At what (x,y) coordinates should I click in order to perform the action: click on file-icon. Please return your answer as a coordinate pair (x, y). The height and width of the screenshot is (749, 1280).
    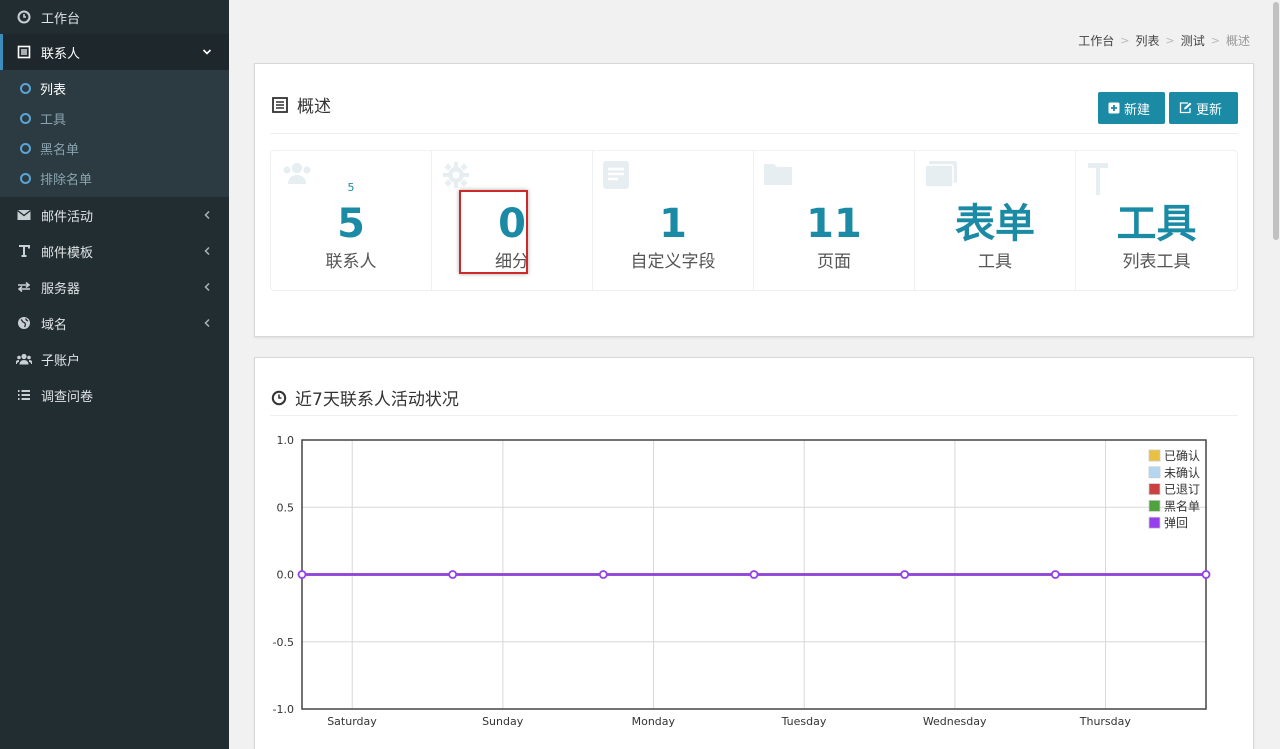
    Looking at the image, I should click on (616, 177).